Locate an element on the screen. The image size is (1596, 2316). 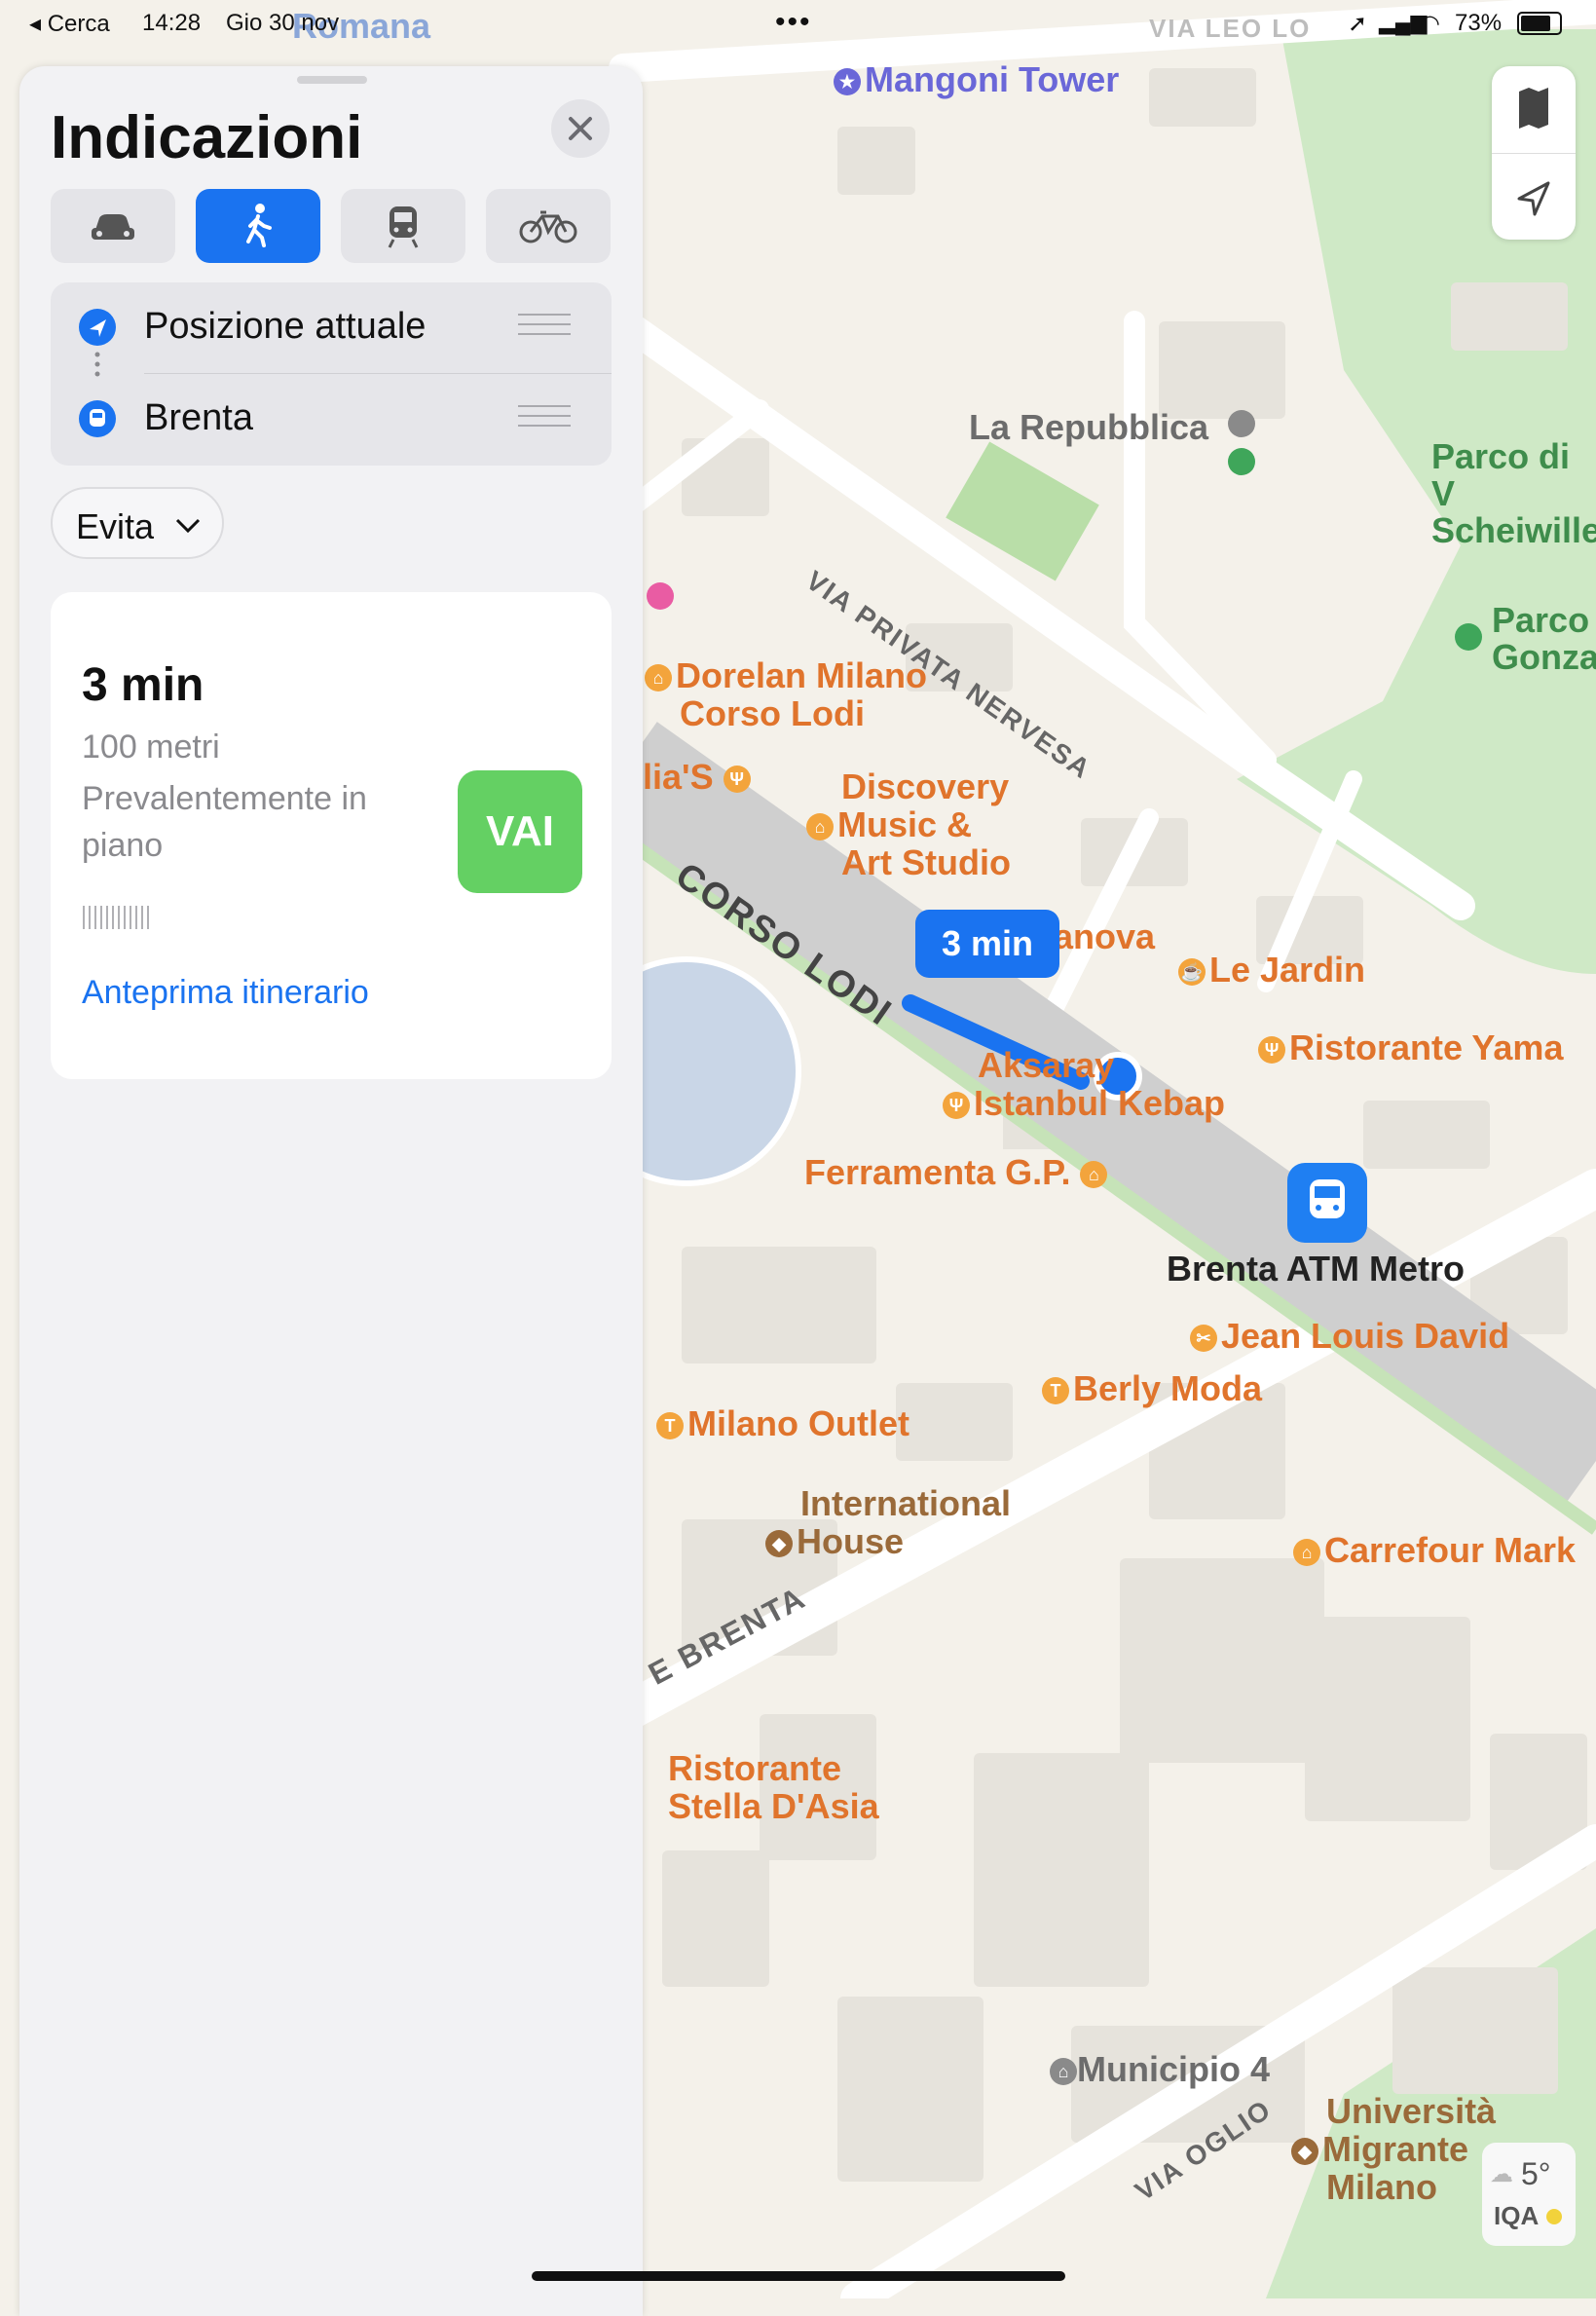
poi-label: Migrante is located at coordinates (1396, 2149).